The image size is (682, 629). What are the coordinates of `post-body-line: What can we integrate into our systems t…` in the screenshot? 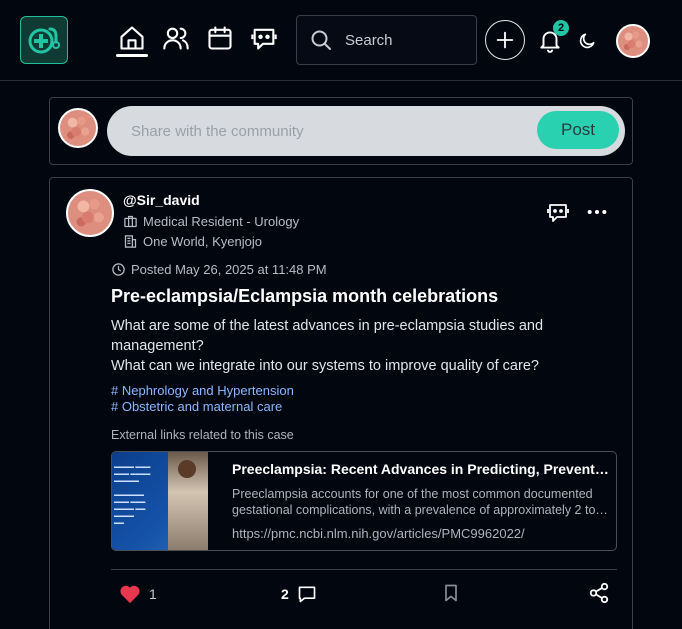 It's located at (325, 366).